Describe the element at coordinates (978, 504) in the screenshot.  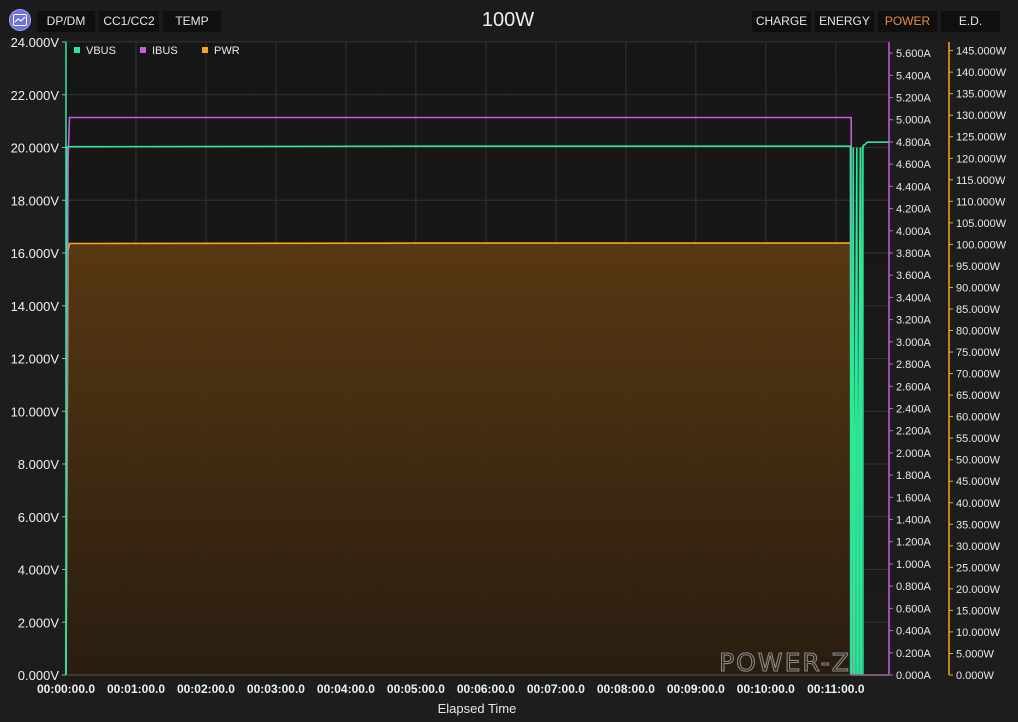
I see `right-axis-tick-label: 40.000W` at that location.